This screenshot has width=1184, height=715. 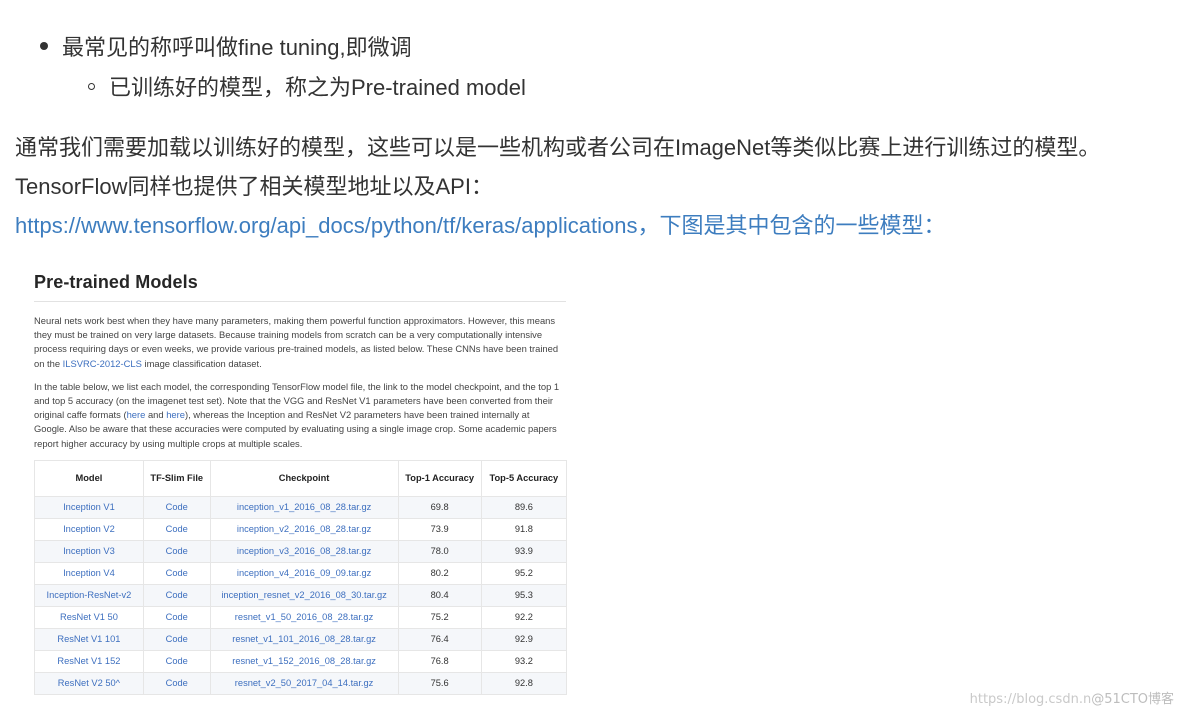 What do you see at coordinates (175, 414) in the screenshot?
I see `here-link-2: here` at bounding box center [175, 414].